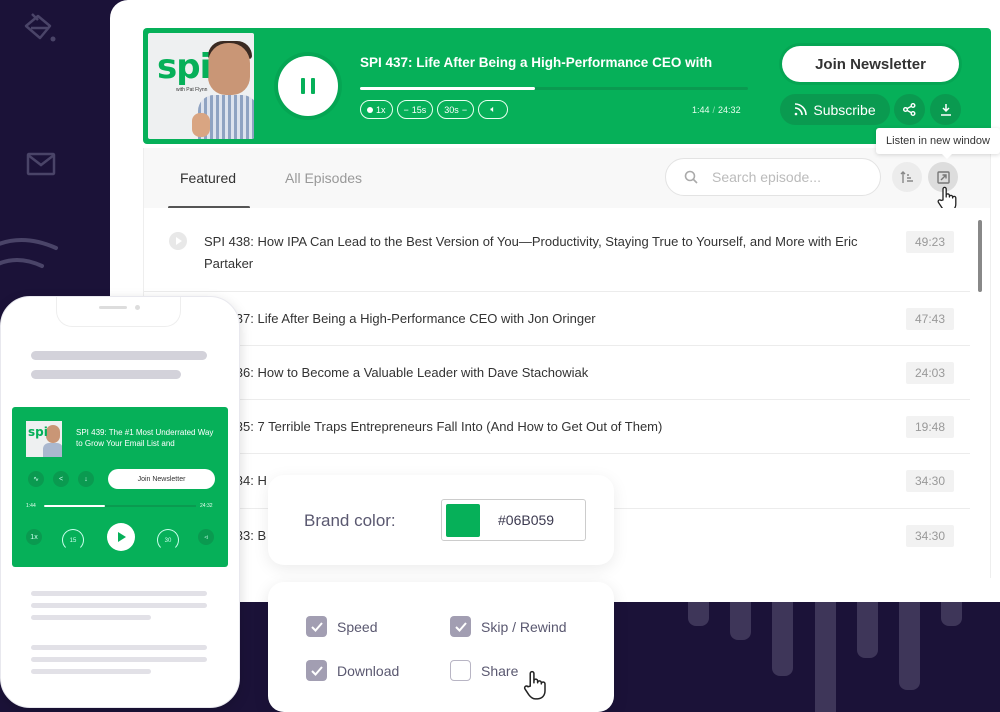 The width and height of the screenshot is (1000, 712). What do you see at coordinates (716, 110) in the screenshot?
I see `time-display: 1:44/24:32` at bounding box center [716, 110].